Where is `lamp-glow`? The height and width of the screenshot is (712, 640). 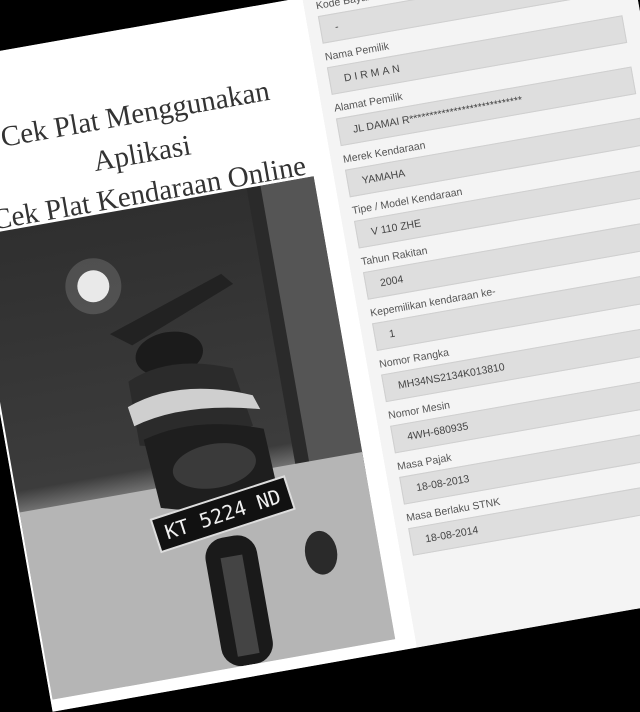 lamp-glow is located at coordinates (93, 286).